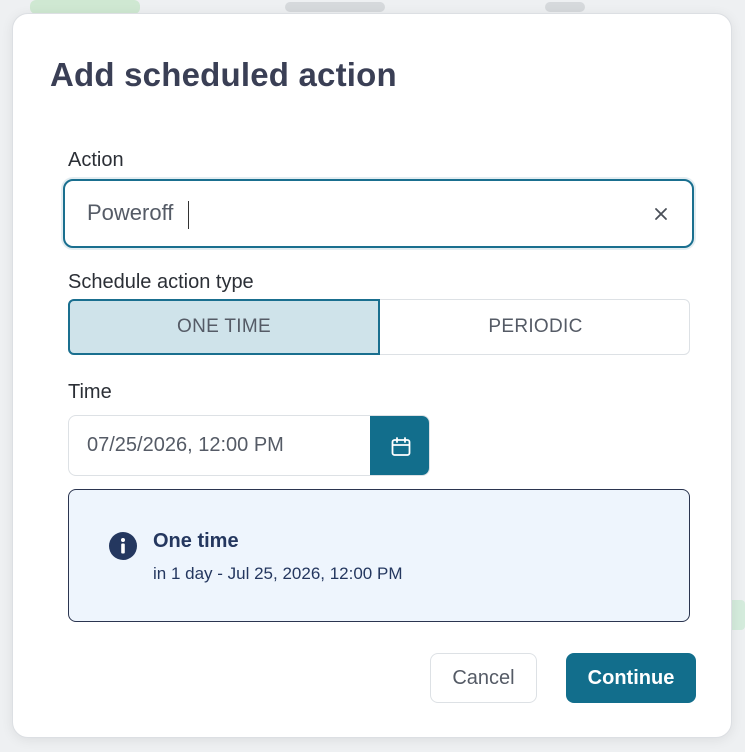 This screenshot has width=745, height=752. Describe the element at coordinates (96, 160) in the screenshot. I see `action-label: Action` at that location.